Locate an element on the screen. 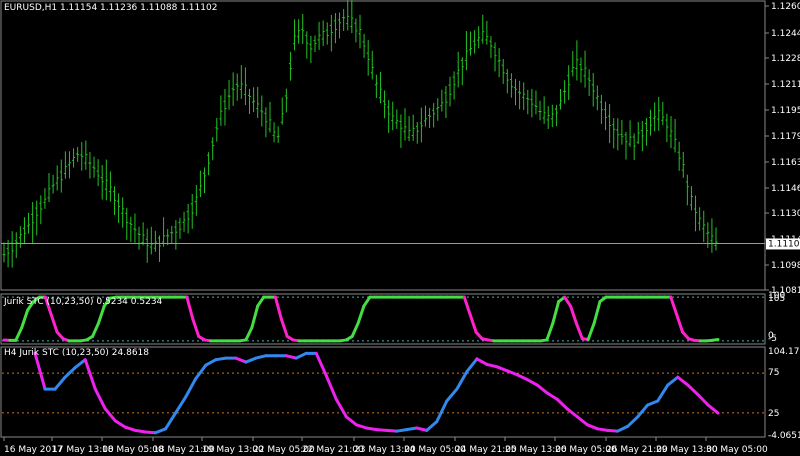  price-tick-label: 1.12283 is located at coordinates (785, 59).